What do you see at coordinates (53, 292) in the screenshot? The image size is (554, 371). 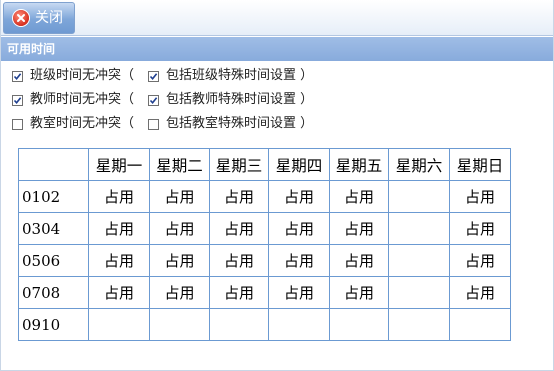 I see `period-label: 0708` at bounding box center [53, 292].